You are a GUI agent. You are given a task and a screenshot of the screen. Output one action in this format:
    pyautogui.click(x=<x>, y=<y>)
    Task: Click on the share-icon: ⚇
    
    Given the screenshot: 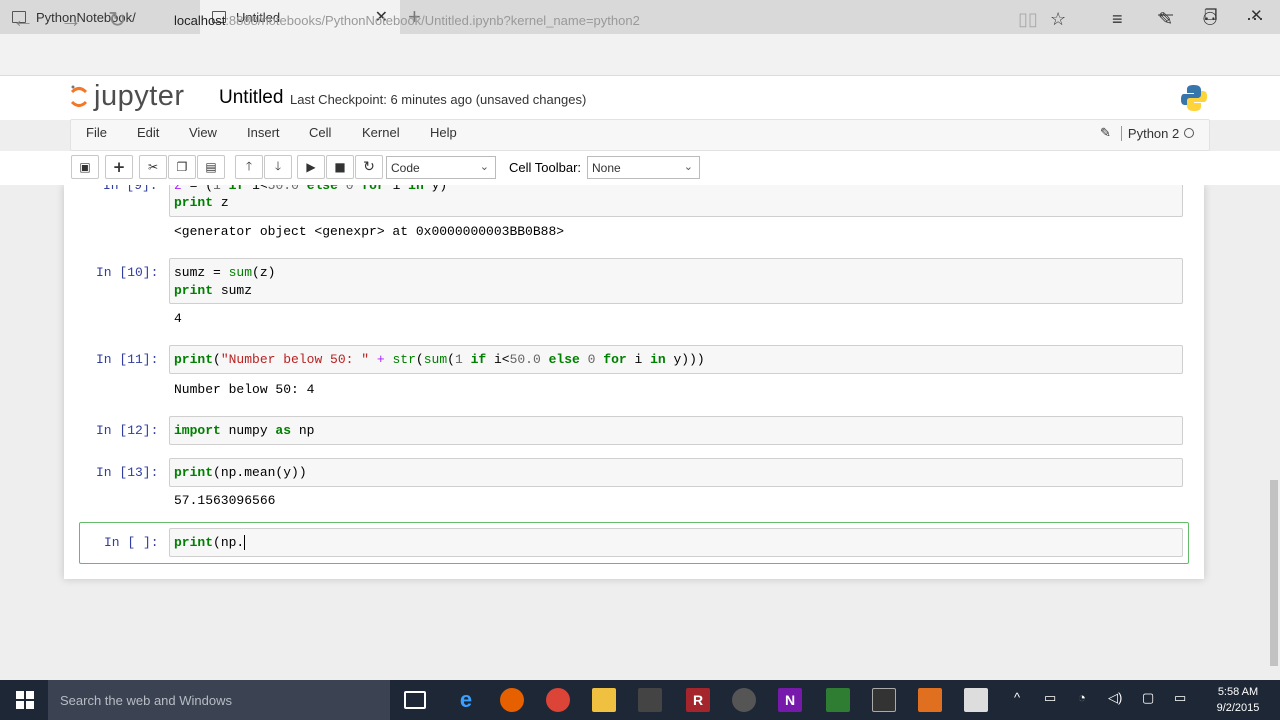 What is the action you would take?
    pyautogui.click(x=1210, y=19)
    